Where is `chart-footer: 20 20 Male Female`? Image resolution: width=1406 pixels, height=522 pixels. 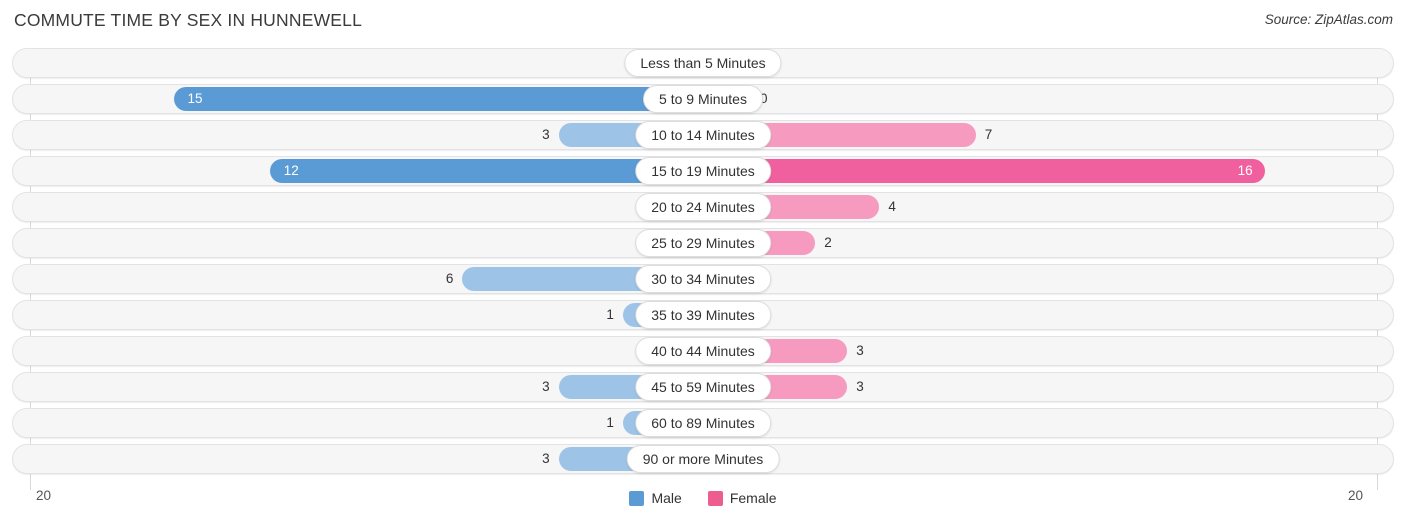
chart-footer: 20 20 Male Female is located at coordinates (703, 503).